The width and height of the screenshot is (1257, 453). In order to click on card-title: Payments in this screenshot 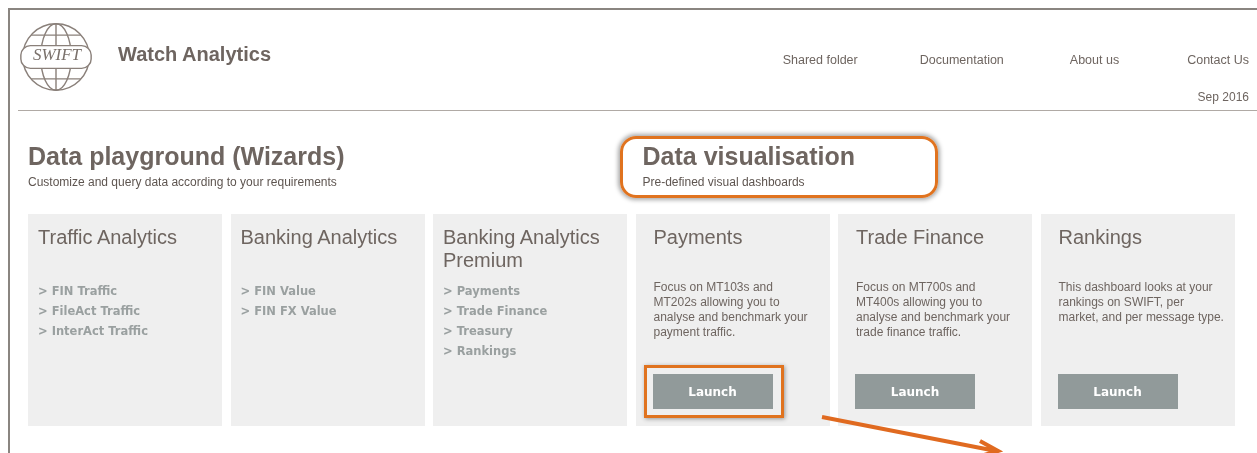, I will do `click(698, 238)`.